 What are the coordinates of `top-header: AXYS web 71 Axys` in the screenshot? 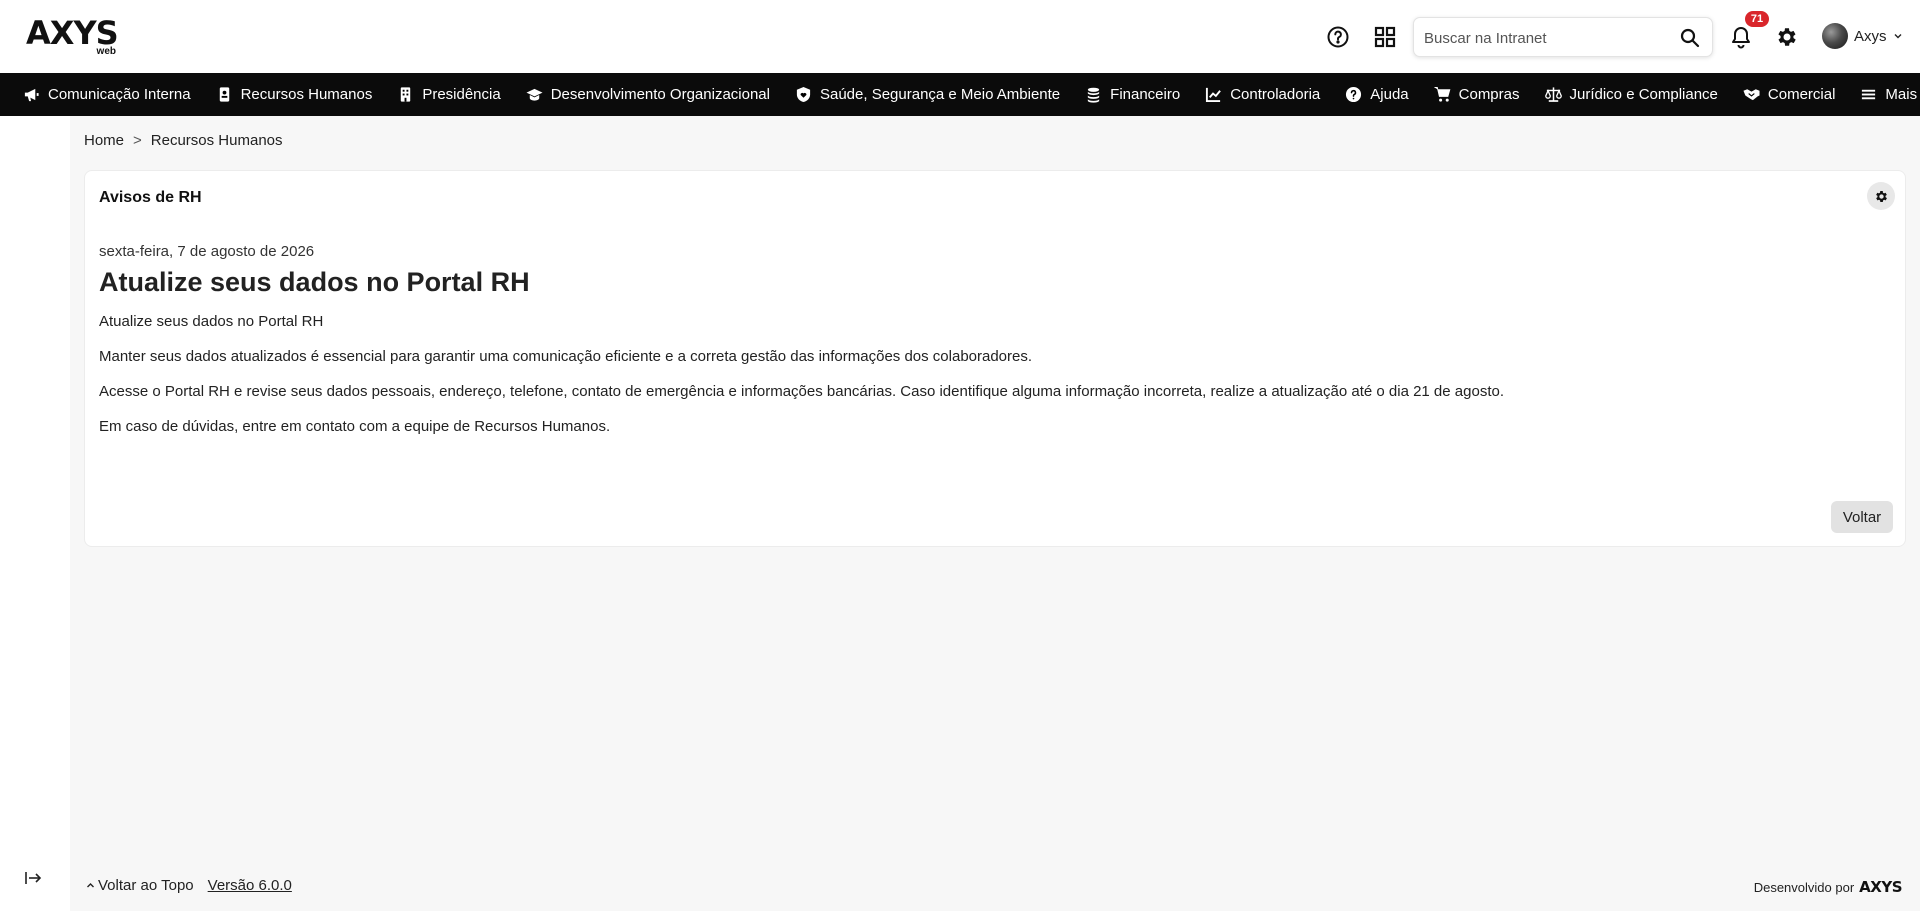 It's located at (960, 36).